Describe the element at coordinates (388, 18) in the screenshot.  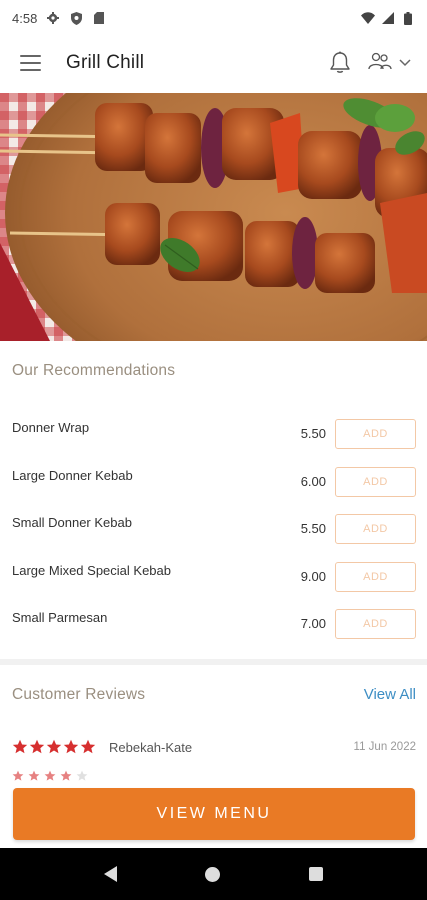
I see `signal-icon` at that location.